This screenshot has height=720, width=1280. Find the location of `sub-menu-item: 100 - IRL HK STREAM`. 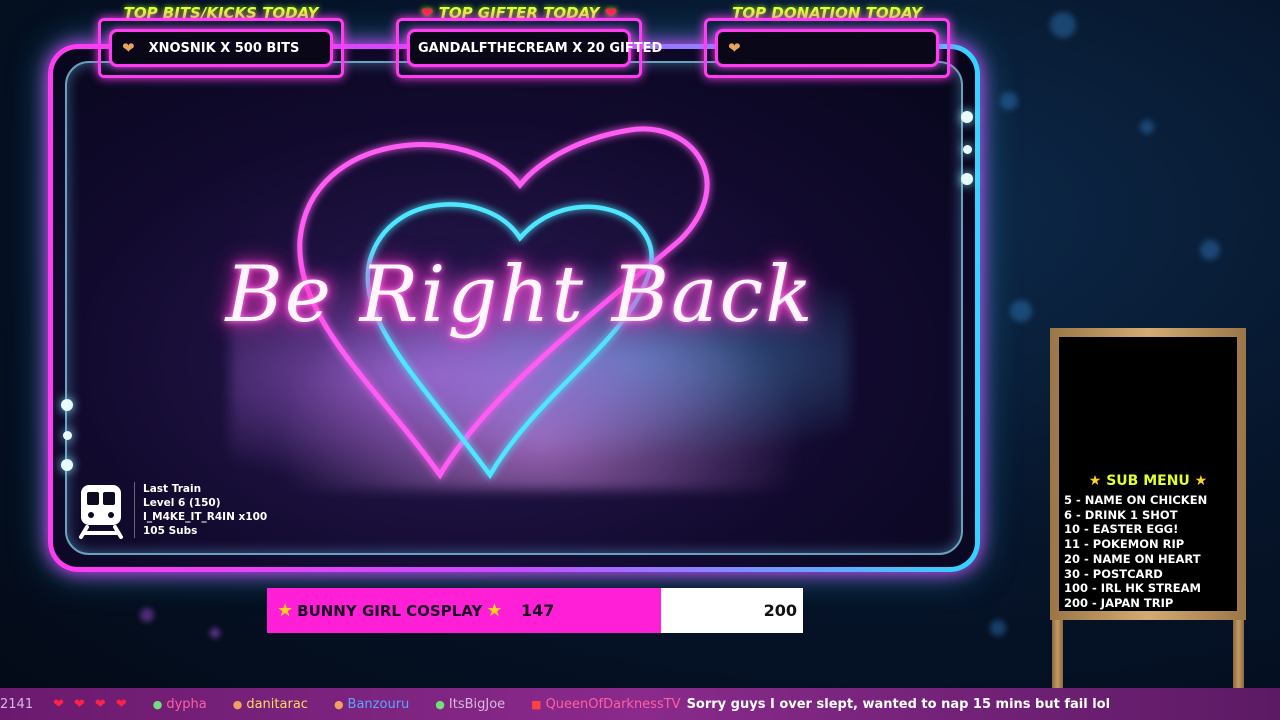

sub-menu-item: 100 - IRL HK STREAM is located at coordinates (1132, 588).